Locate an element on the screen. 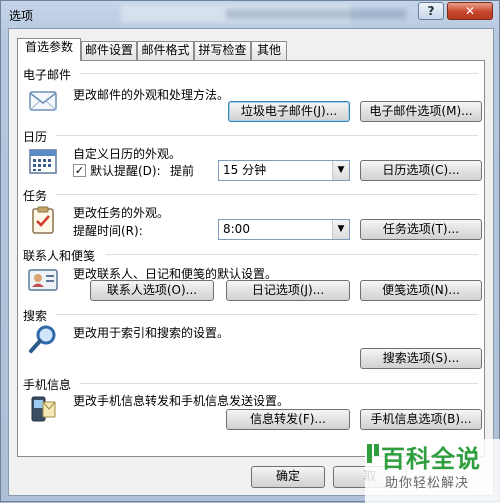 This screenshot has height=503, width=500. reminder-time-select: 15 分钟 ▼ is located at coordinates (284, 170).